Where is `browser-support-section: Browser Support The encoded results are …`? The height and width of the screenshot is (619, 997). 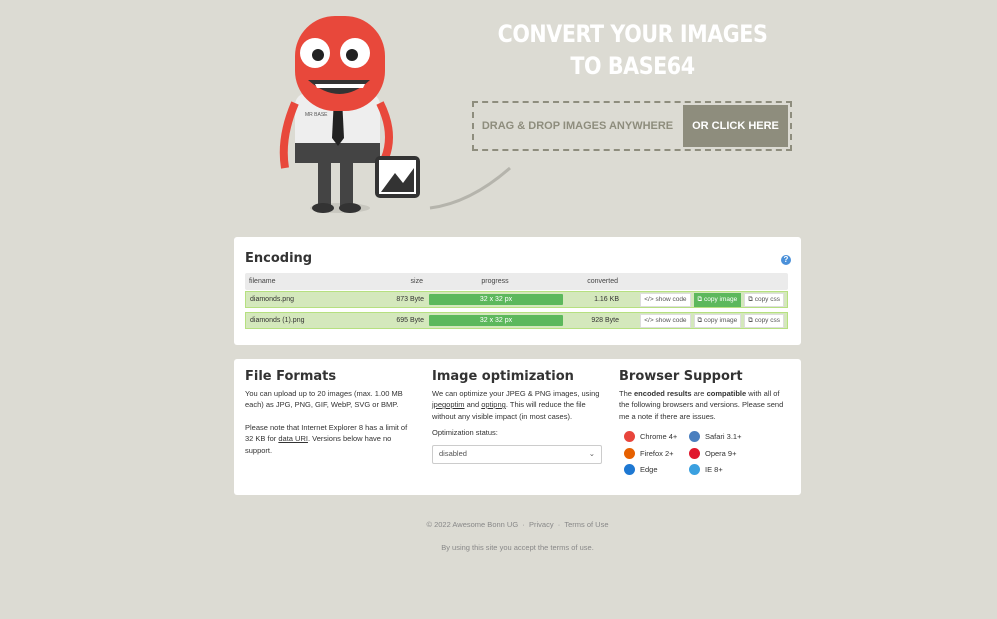 browser-support-section: Browser Support The encoded results are … is located at coordinates (704, 422).